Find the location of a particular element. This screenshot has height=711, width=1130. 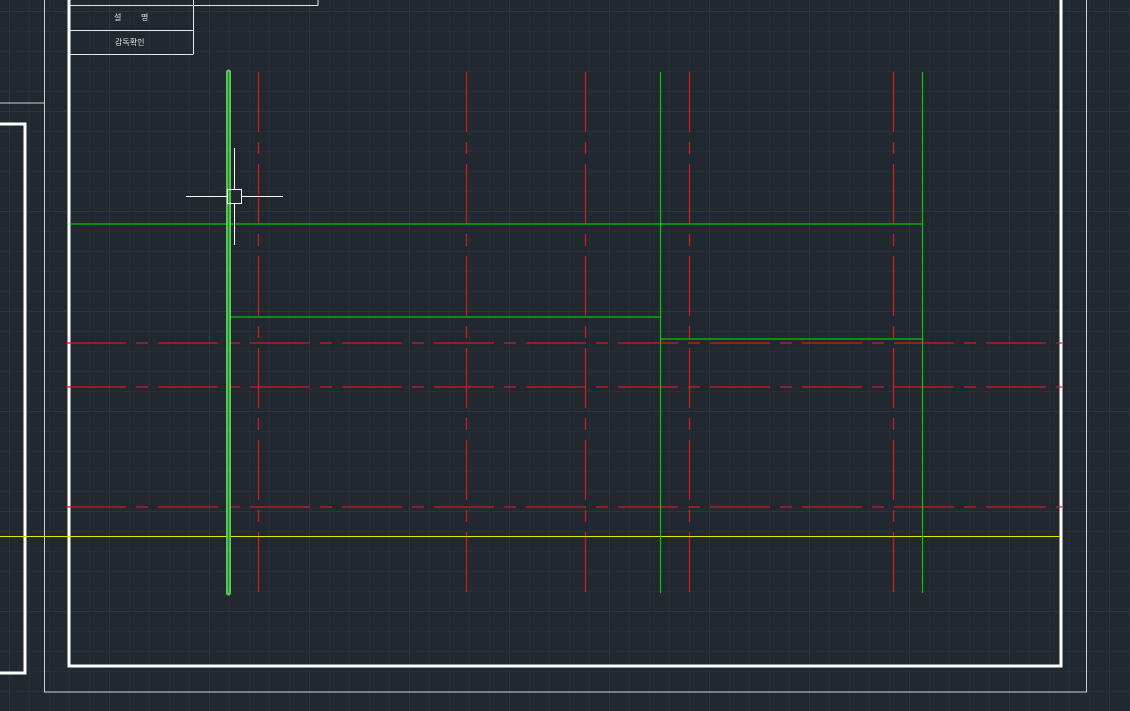

title-block-table is located at coordinates (194, 27).